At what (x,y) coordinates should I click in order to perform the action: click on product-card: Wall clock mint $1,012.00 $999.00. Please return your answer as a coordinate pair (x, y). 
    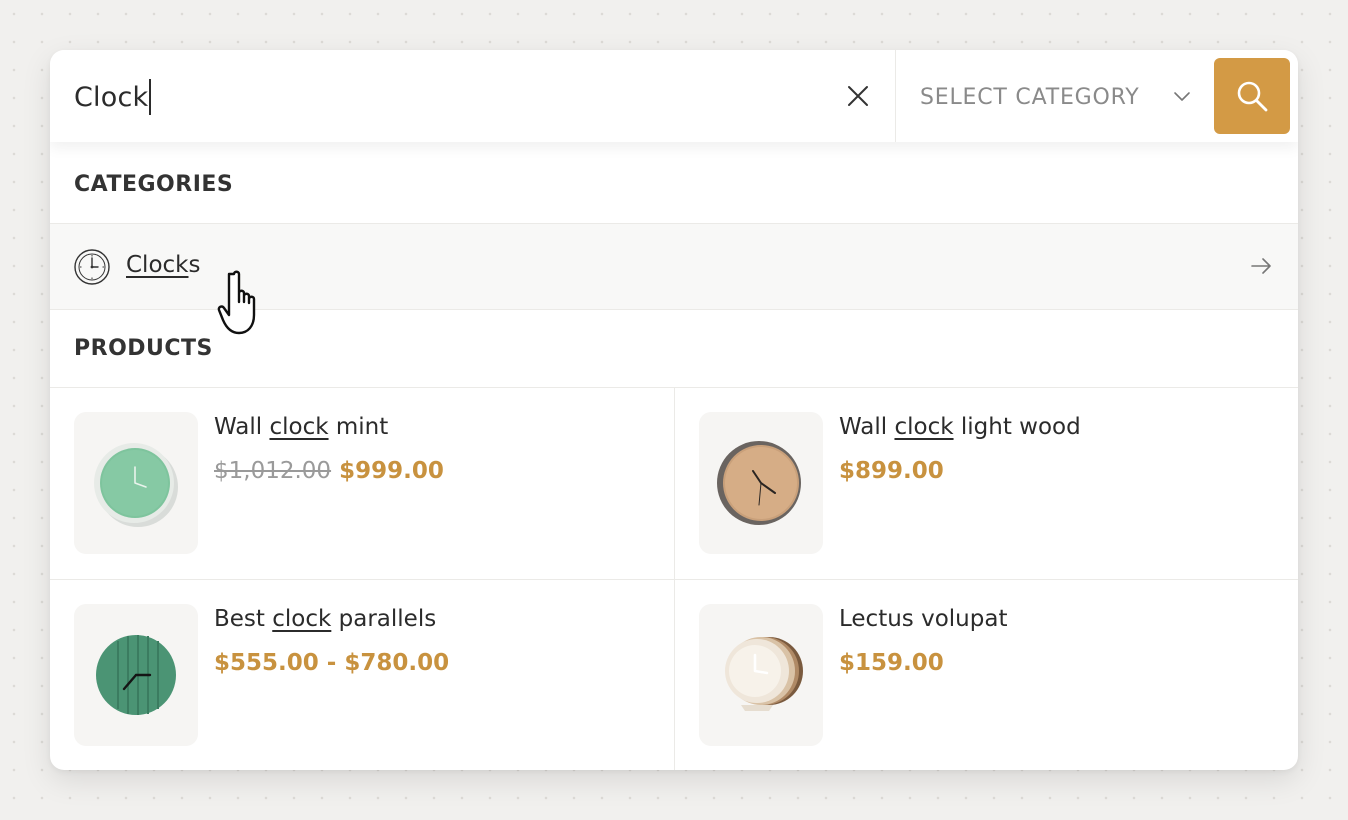
    Looking at the image, I should click on (374, 492).